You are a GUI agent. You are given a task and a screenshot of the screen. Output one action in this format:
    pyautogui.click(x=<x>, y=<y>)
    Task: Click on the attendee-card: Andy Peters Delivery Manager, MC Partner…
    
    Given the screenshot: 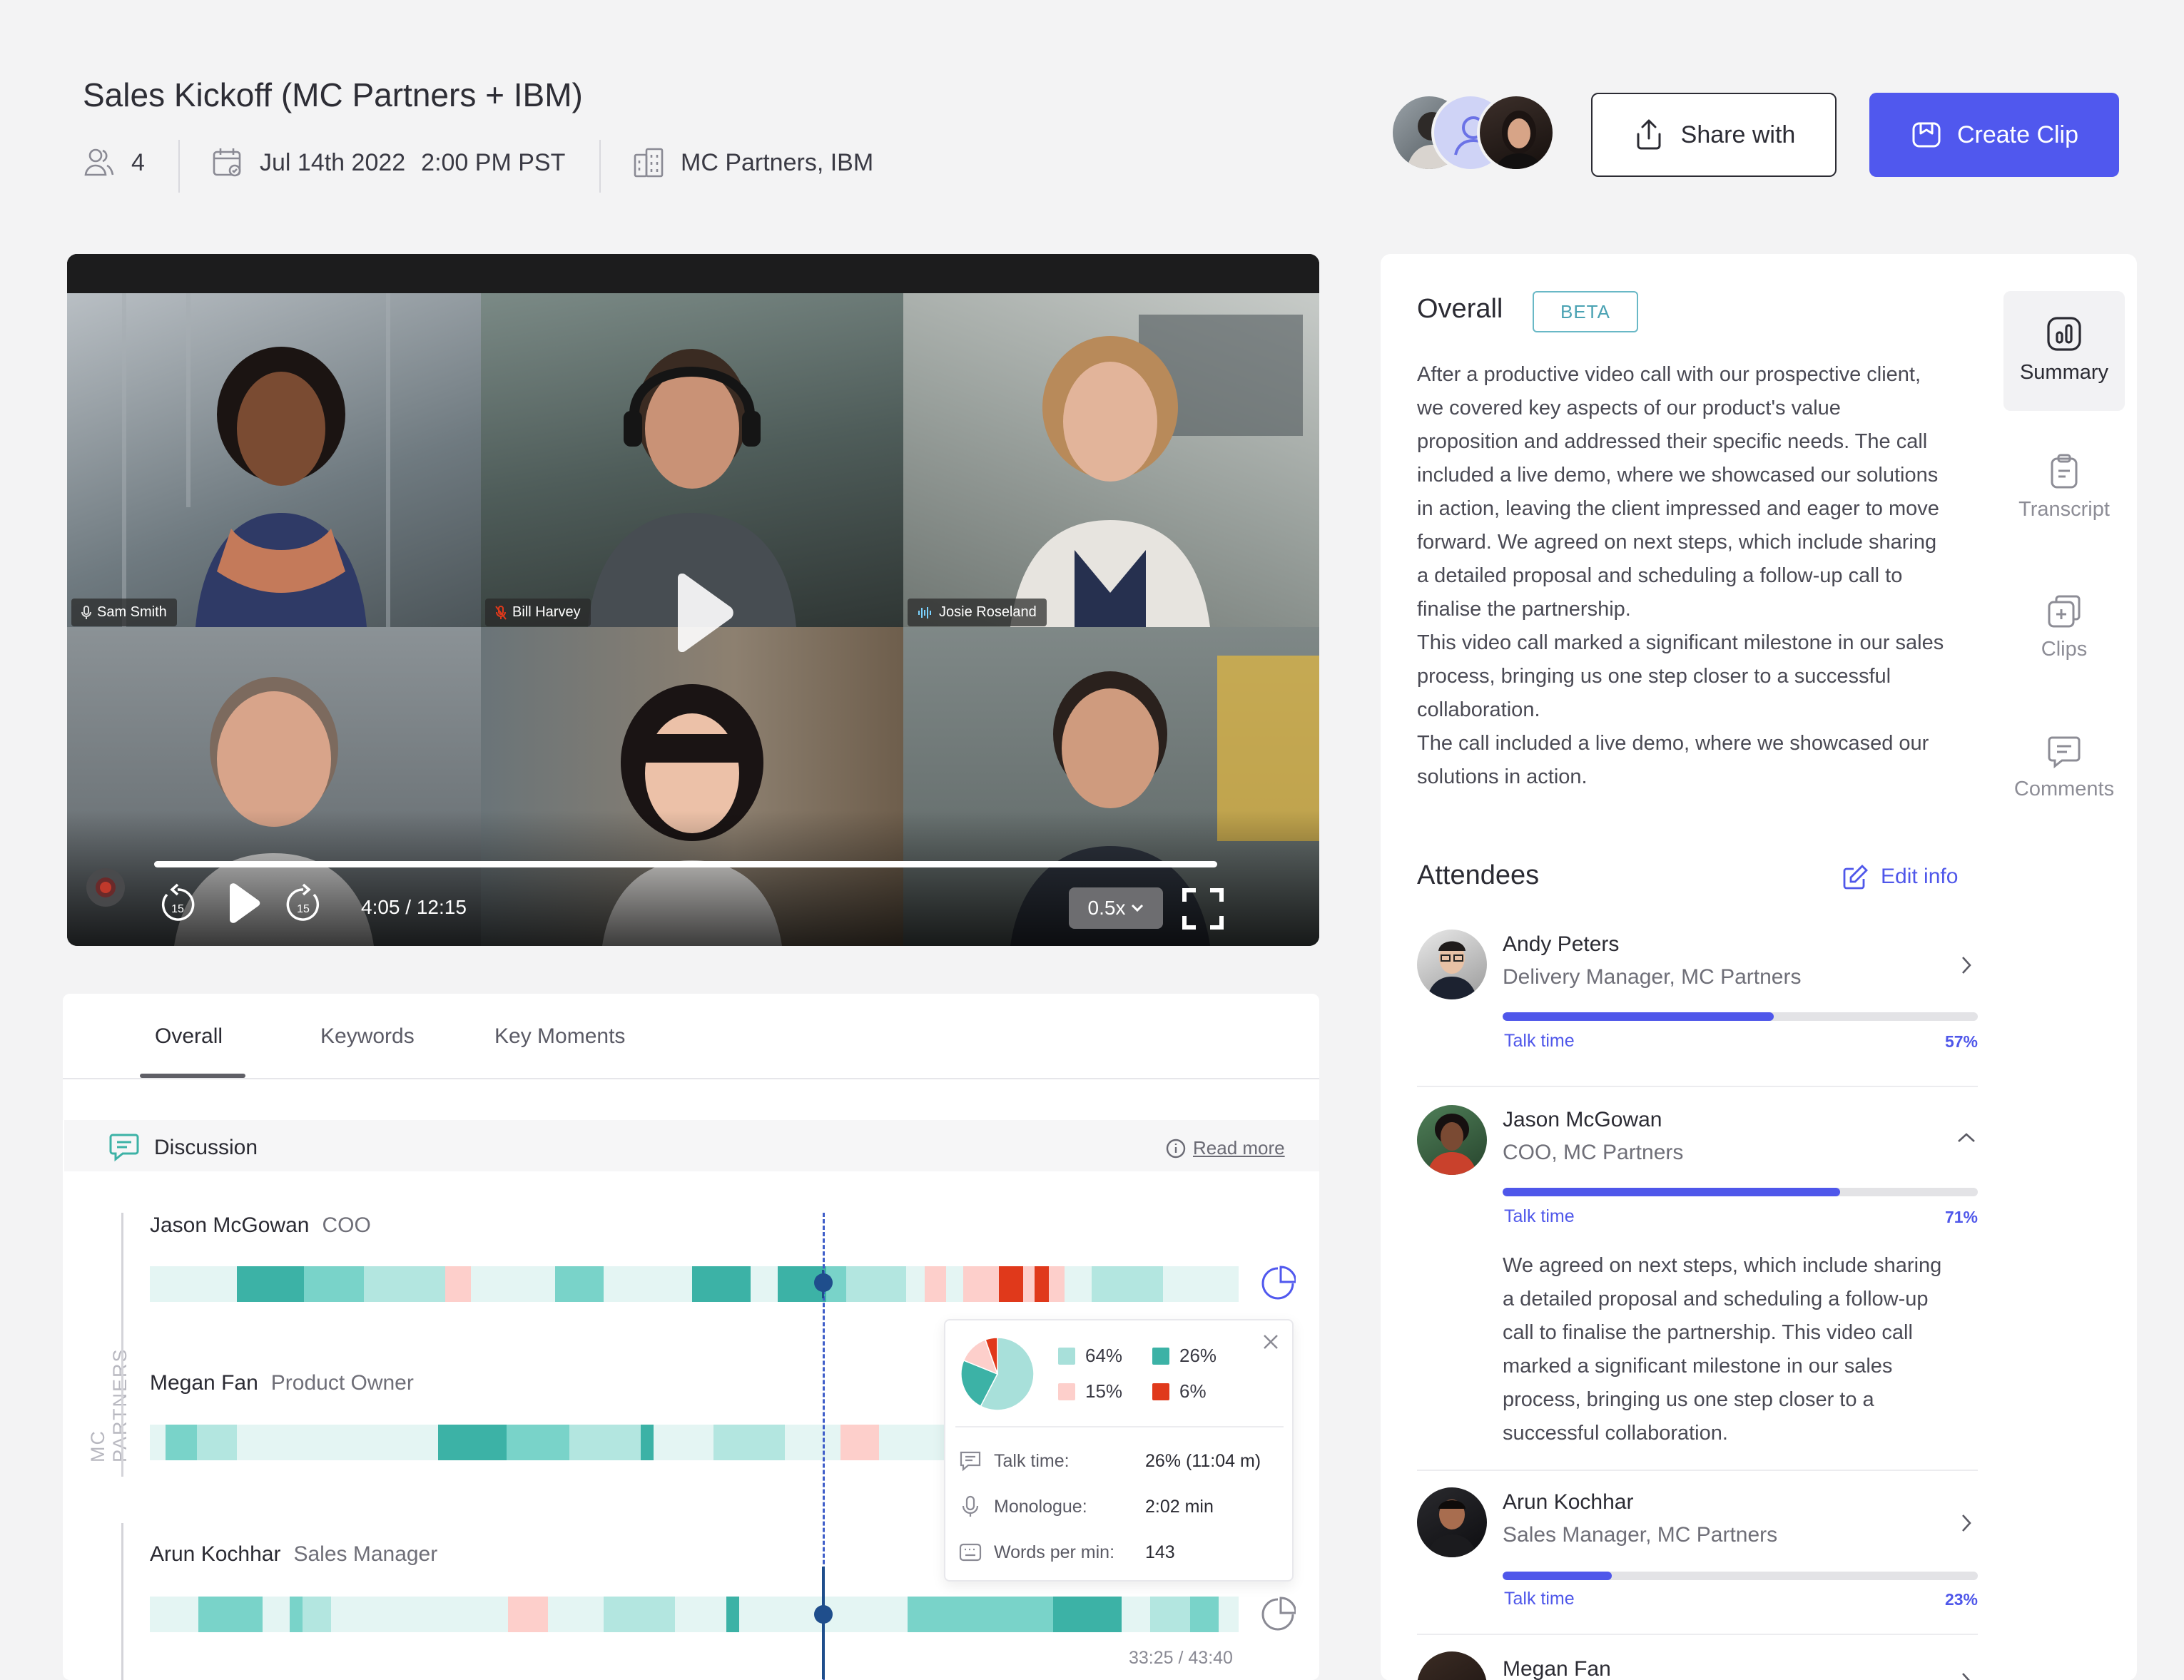 What is the action you would take?
    pyautogui.click(x=1697, y=990)
    